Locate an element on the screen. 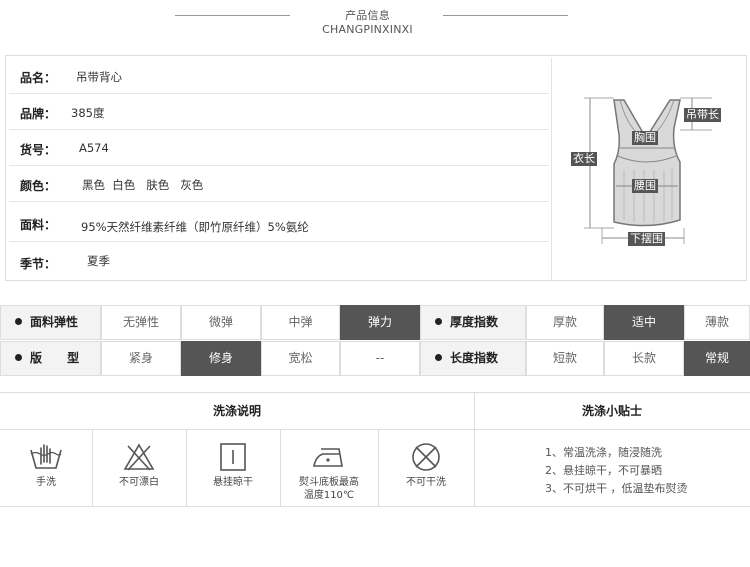 The image size is (750, 567). wash-item-hand-wash: 手洗 is located at coordinates (46, 468).